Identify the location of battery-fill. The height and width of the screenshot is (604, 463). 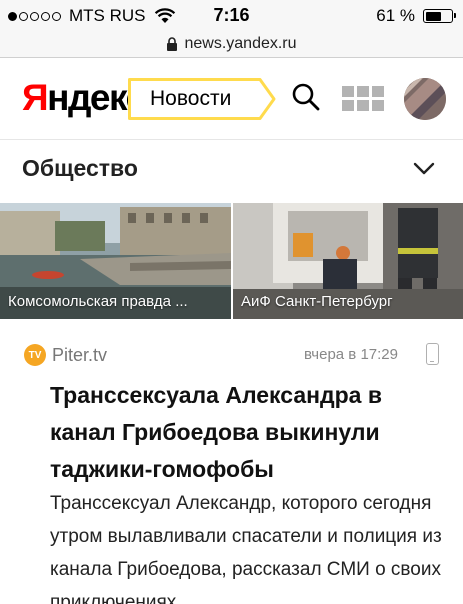
(433, 16).